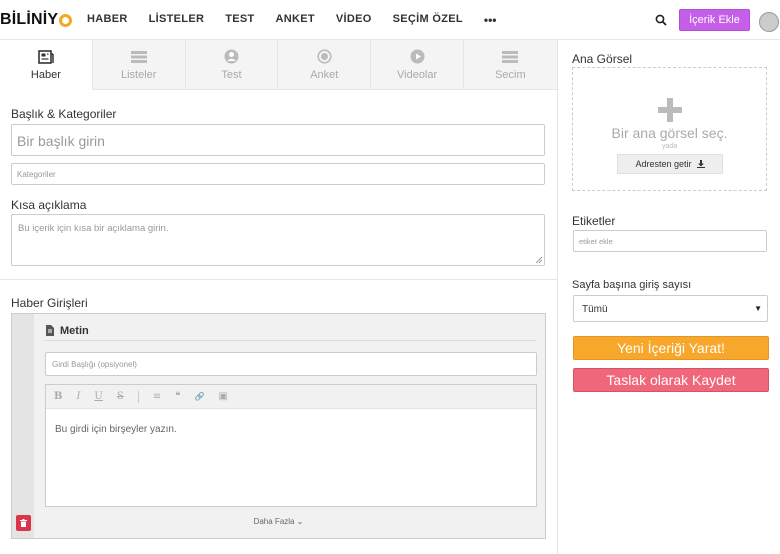 The width and height of the screenshot is (780, 554). I want to click on plus-icon, so click(670, 110).